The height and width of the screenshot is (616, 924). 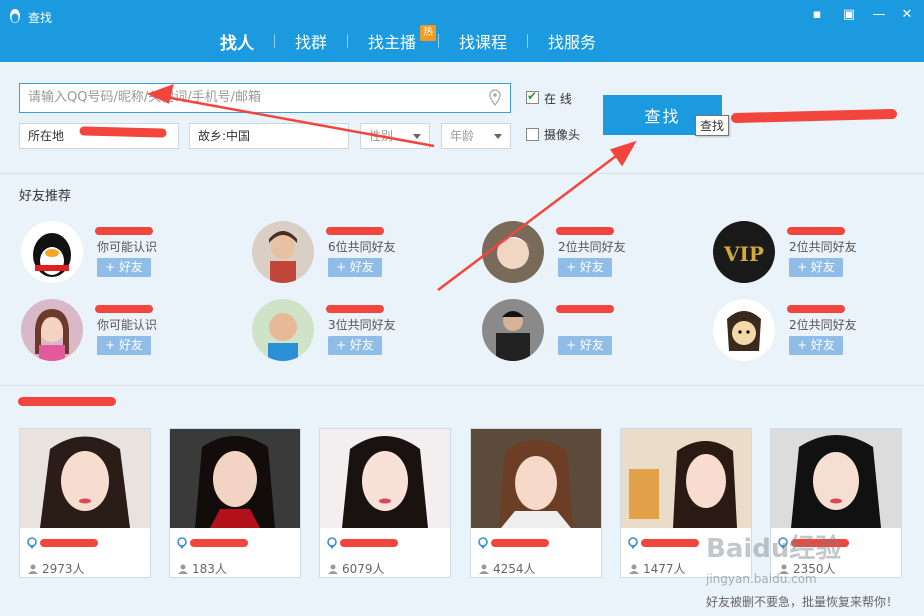 I want to click on viewer-count: 1477人, so click(x=657, y=568).